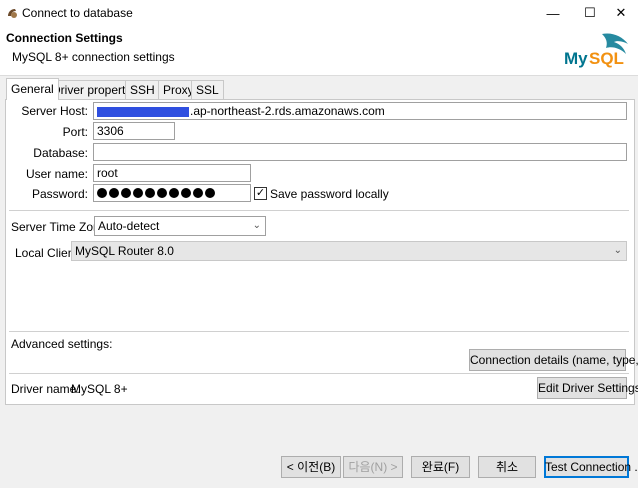 This screenshot has height=488, width=638. Describe the element at coordinates (124, 251) in the screenshot. I see `local-client-value: MySQL Router 8.0` at that location.